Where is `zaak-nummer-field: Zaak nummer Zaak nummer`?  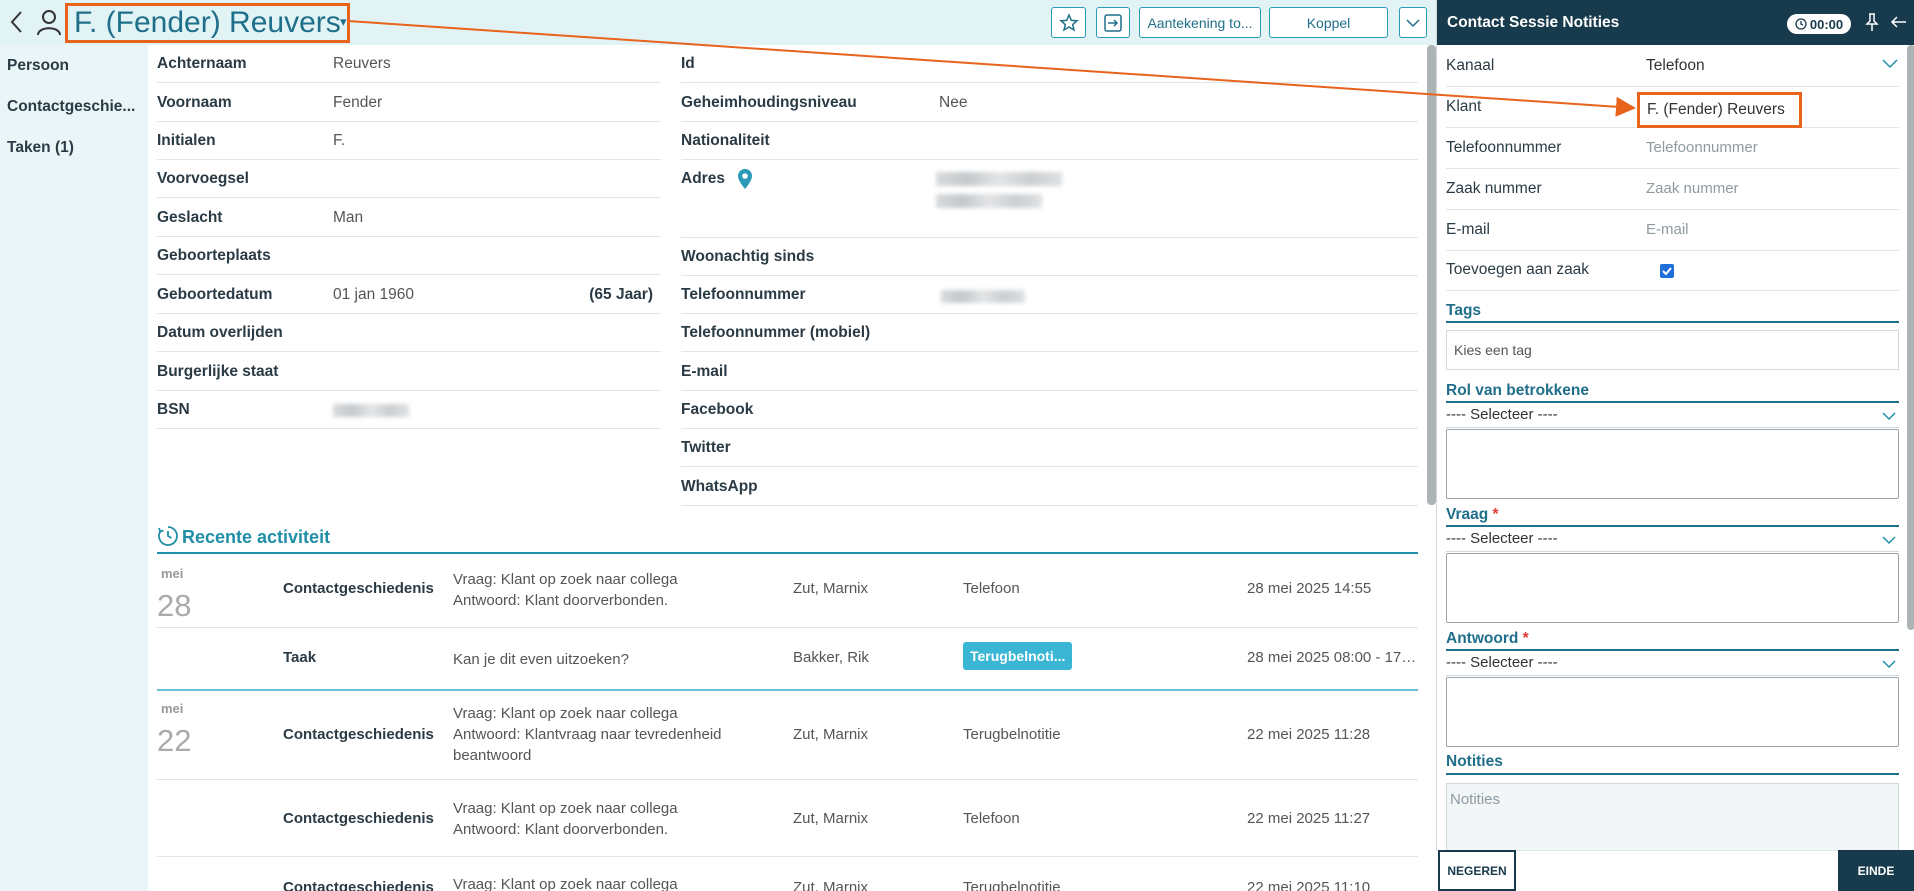 zaak-nummer-field: Zaak nummer Zaak nummer is located at coordinates (1672, 189).